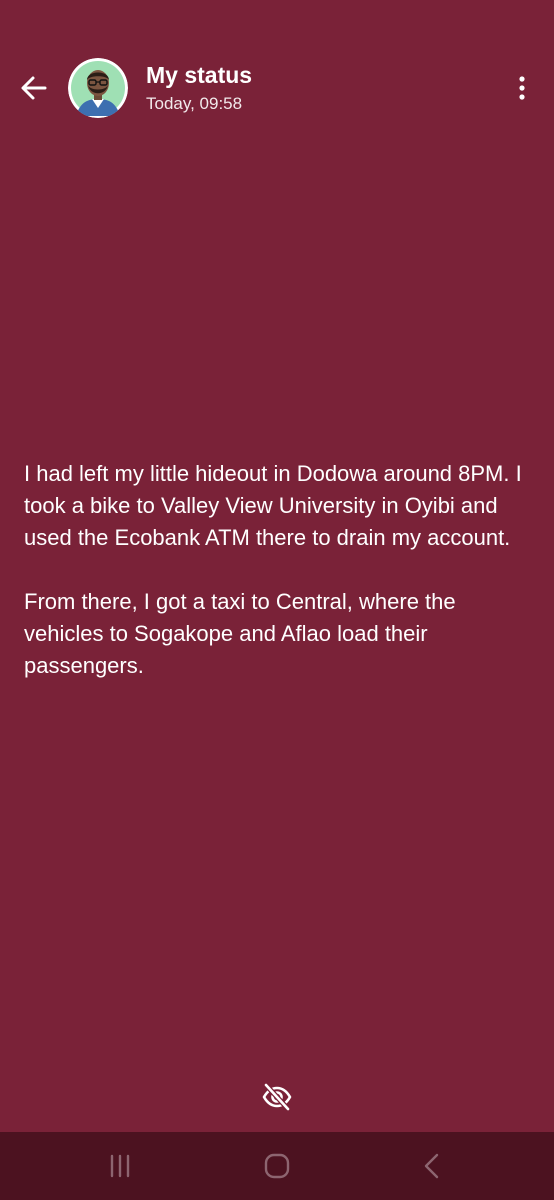 Image resolution: width=554 pixels, height=1200 pixels. I want to click on status-timestamp: Today, 09:58, so click(194, 103).